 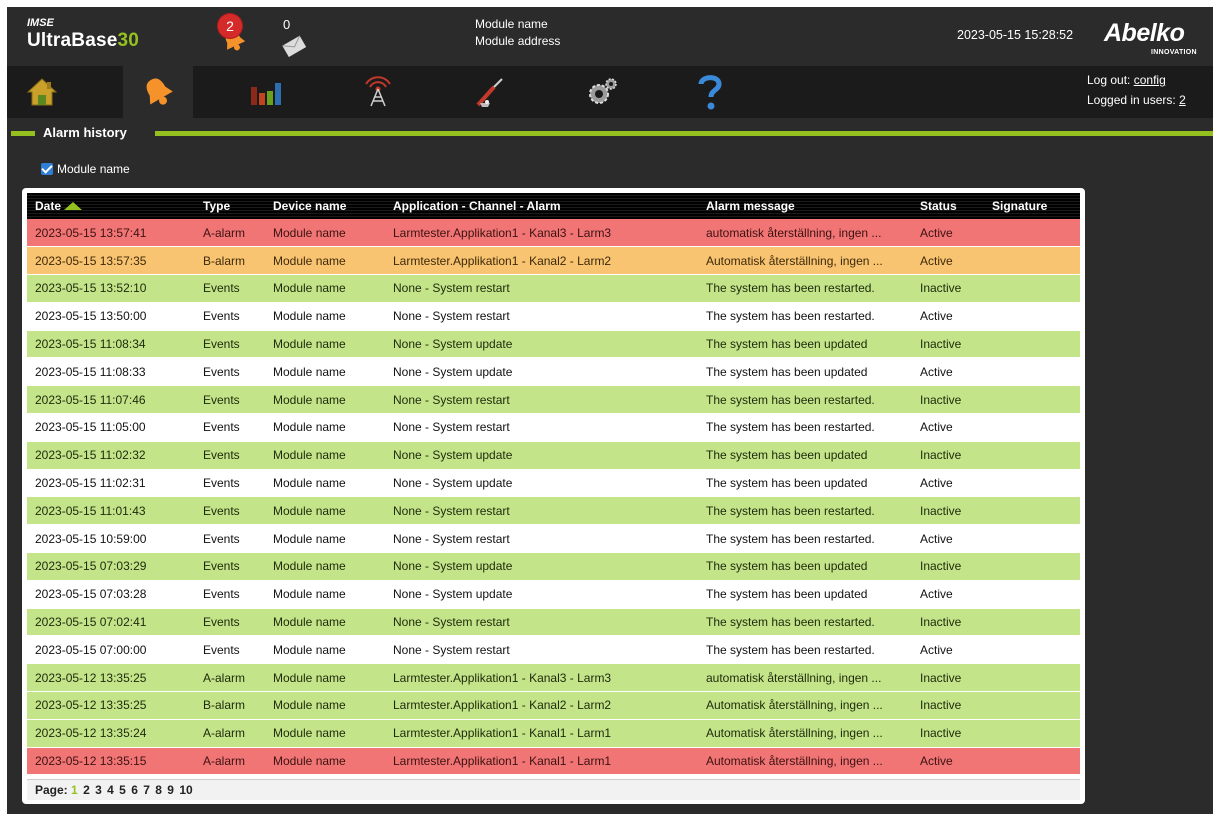 What do you see at coordinates (805, 206) in the screenshot?
I see `col-message-header: Alarm message` at bounding box center [805, 206].